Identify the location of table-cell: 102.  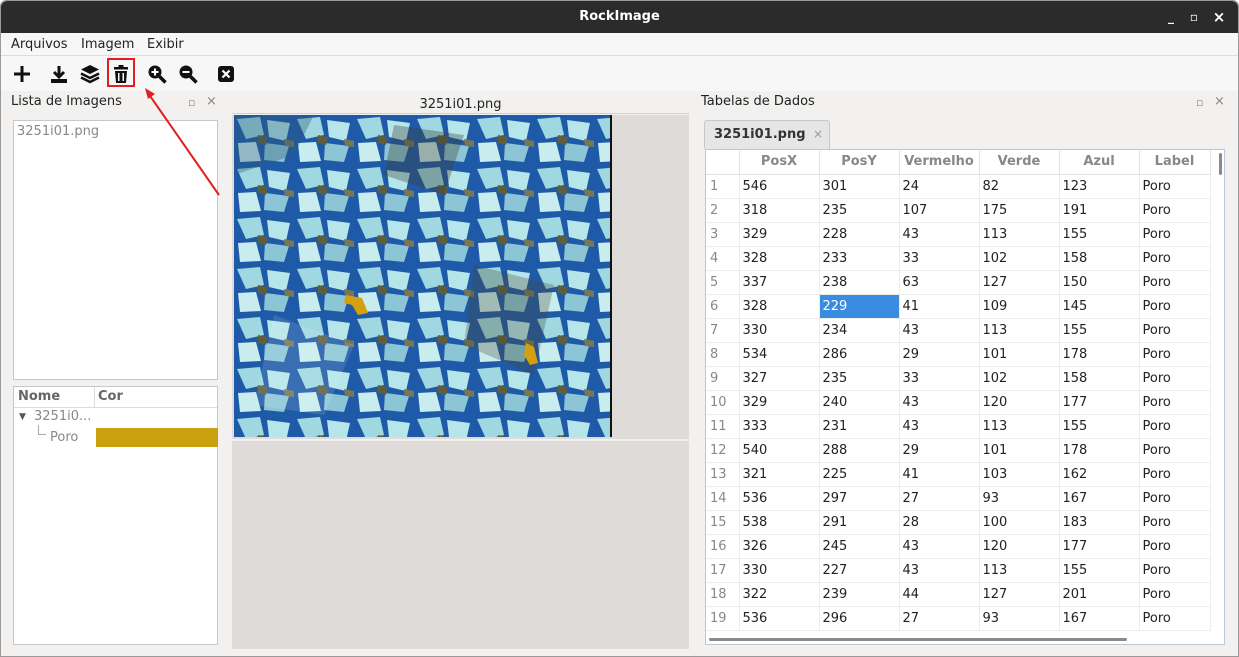
(1019, 378).